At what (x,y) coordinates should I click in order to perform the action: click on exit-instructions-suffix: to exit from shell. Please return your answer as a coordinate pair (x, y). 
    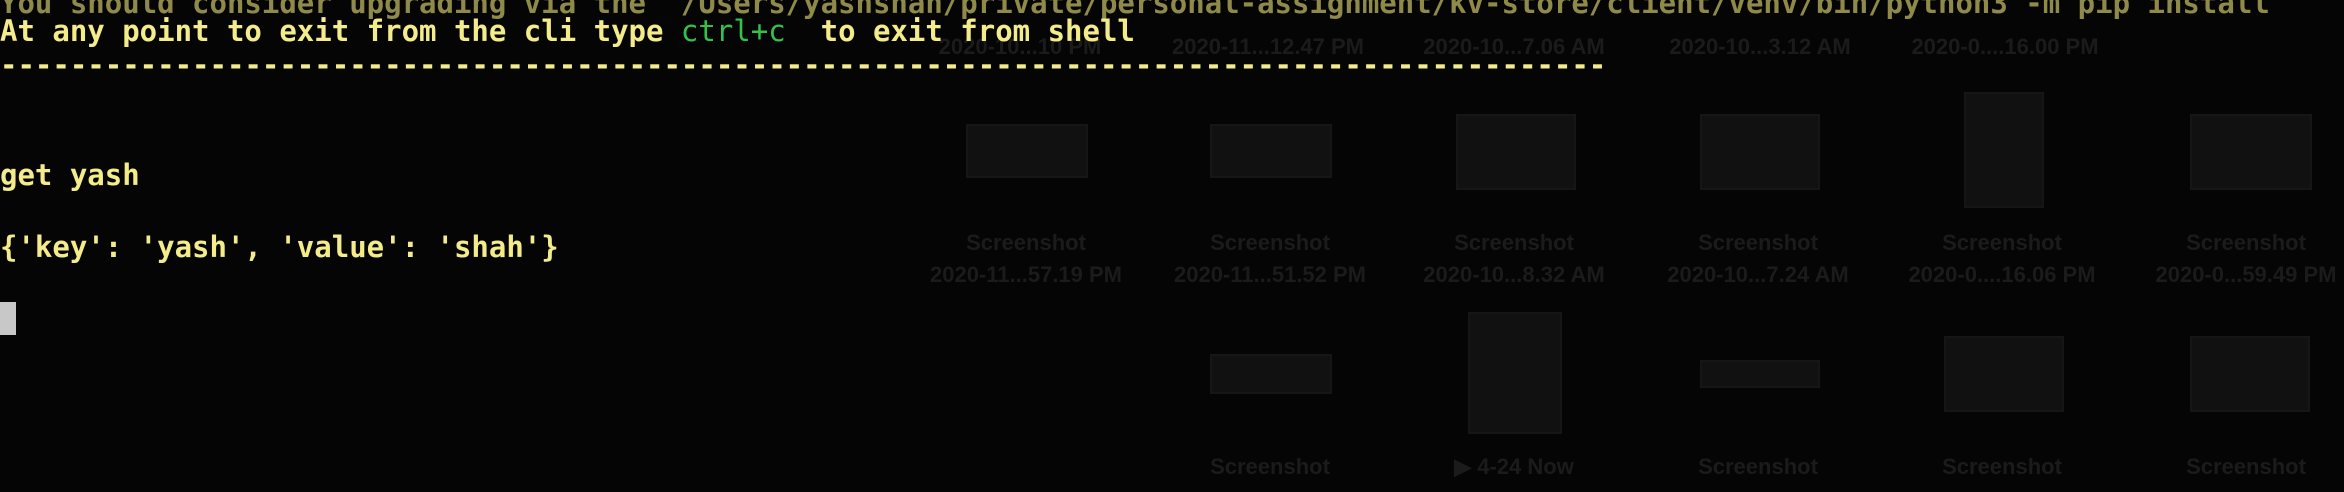
    Looking at the image, I should click on (960, 31).